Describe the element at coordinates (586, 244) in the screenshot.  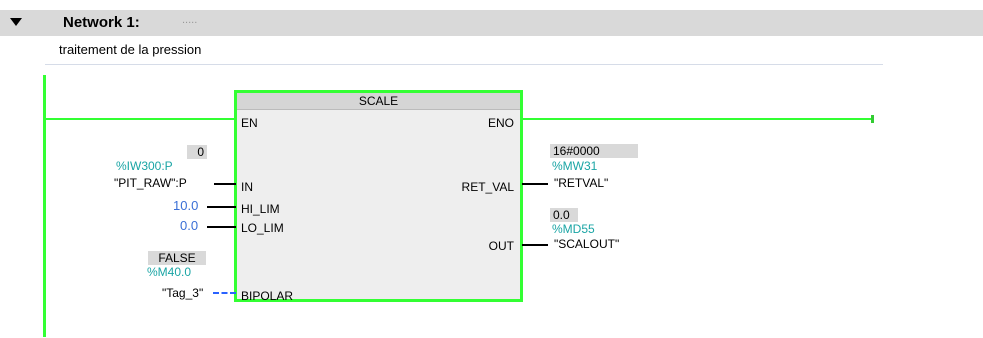
I see `out-tag: "SCALOUT"` at that location.